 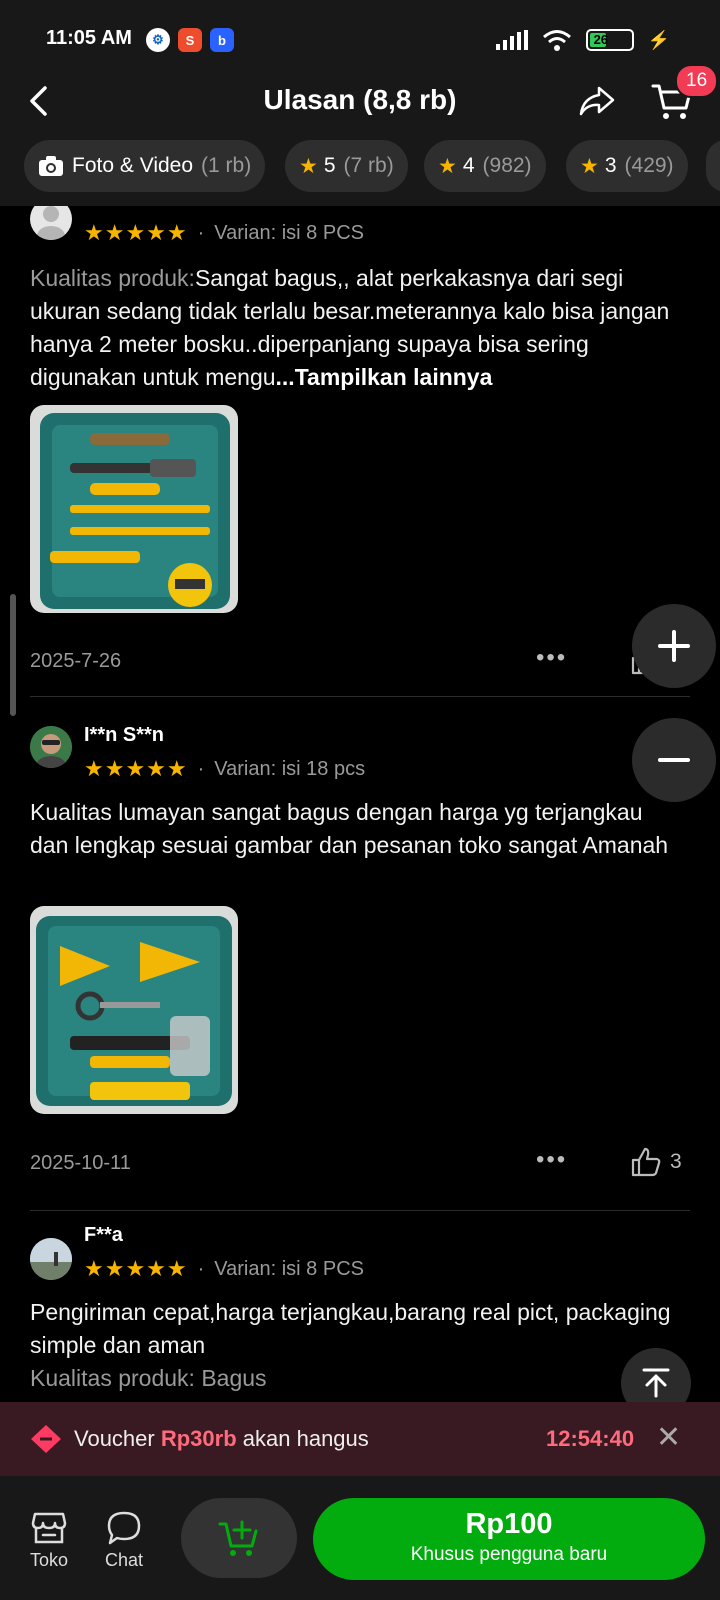 I want to click on like-count: 3, so click(x=676, y=1161).